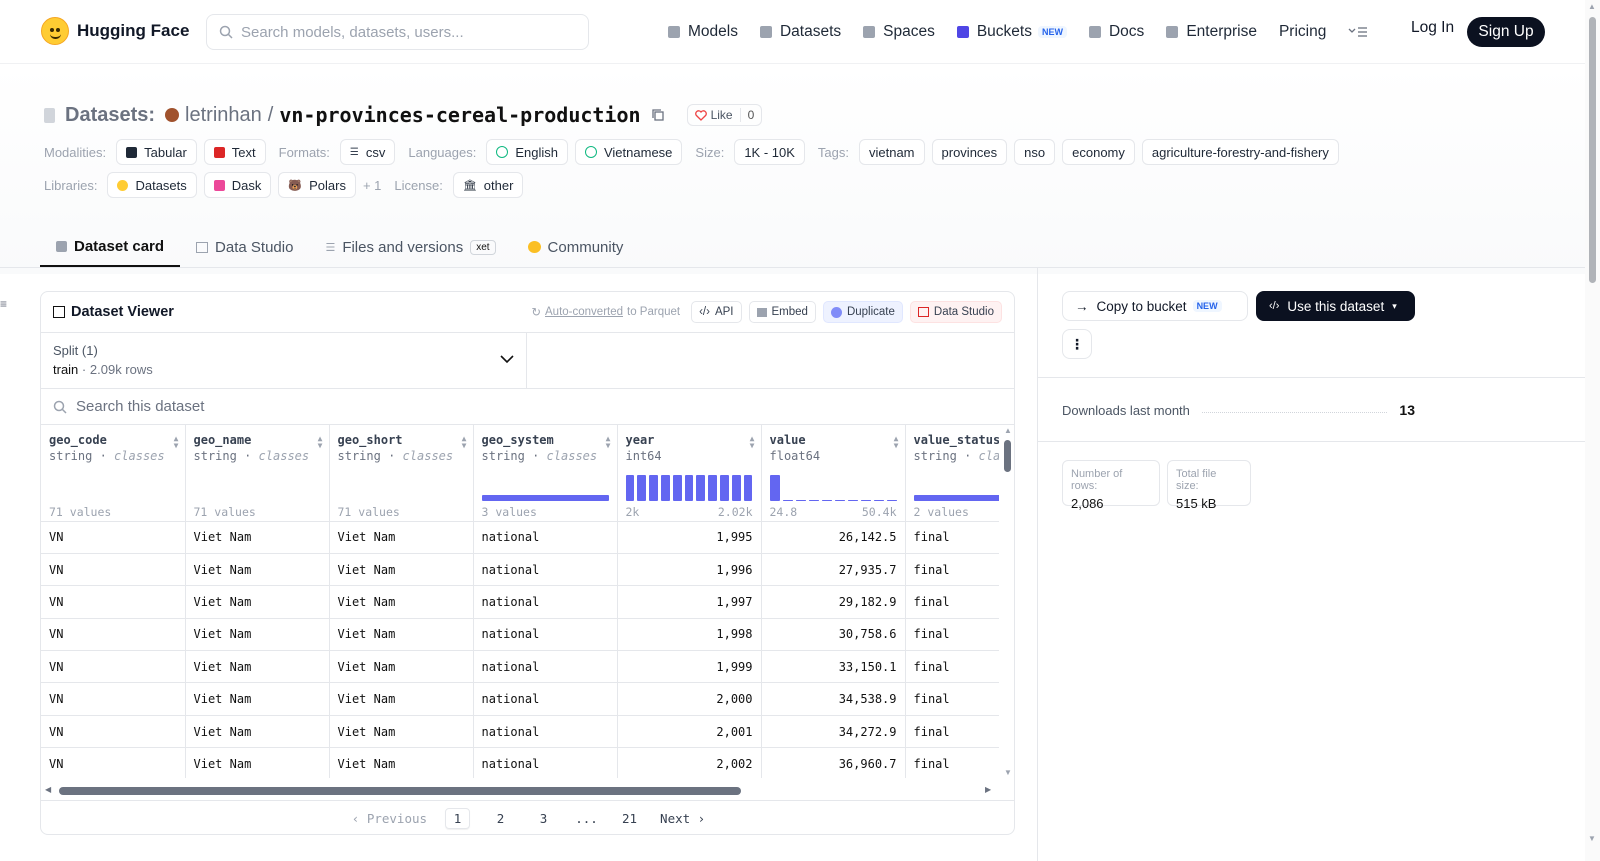 The height and width of the screenshot is (861, 1600). I want to click on use-dataset-button: ‹/› Use this dataset ▾, so click(1335, 306).